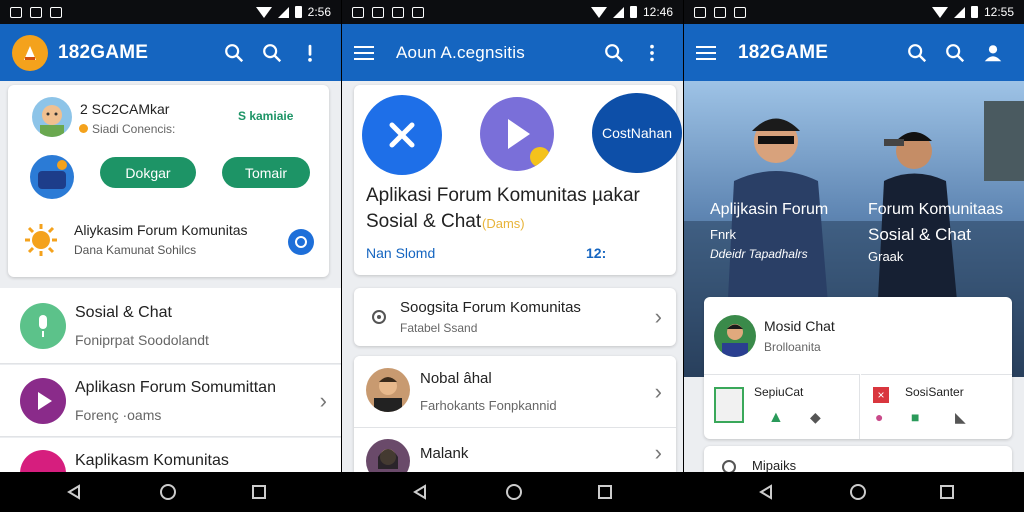  I want to click on list-item: Aplikasn Forum Somumittan Forenç ·oams ›, so click(170, 401).